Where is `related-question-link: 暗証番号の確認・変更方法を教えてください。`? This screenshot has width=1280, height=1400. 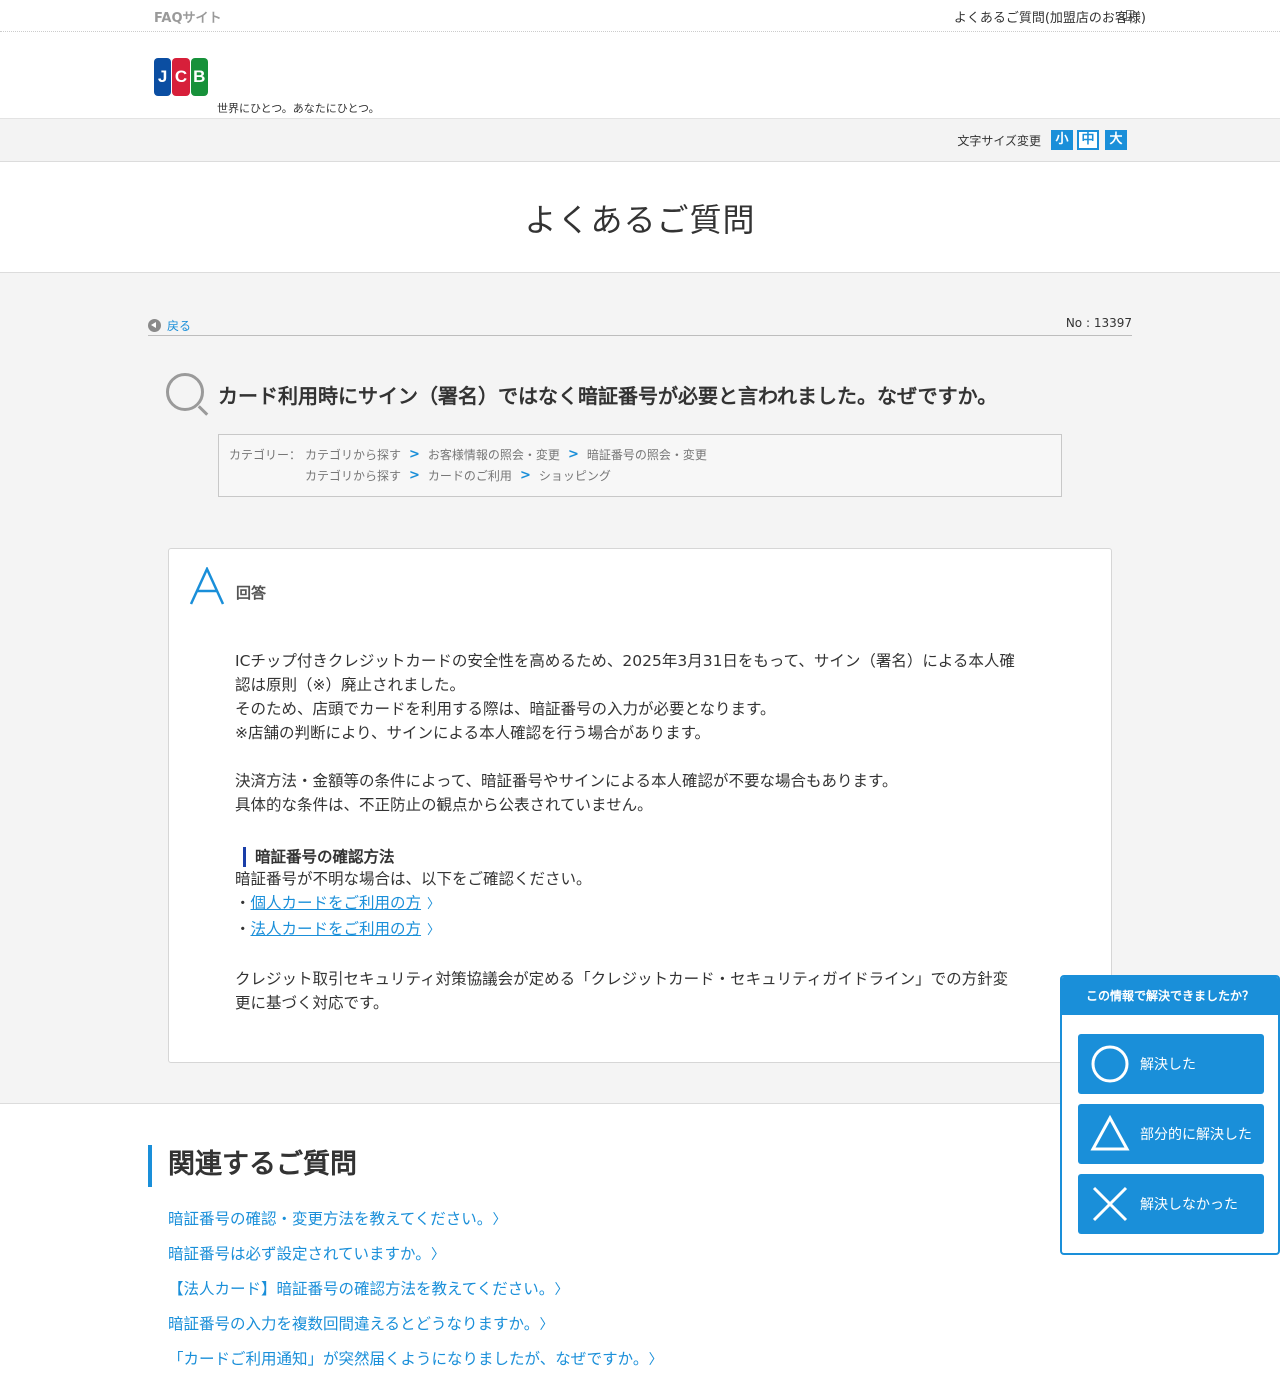 related-question-link: 暗証番号の確認・変更方法を教えてください。 is located at coordinates (326, 1219).